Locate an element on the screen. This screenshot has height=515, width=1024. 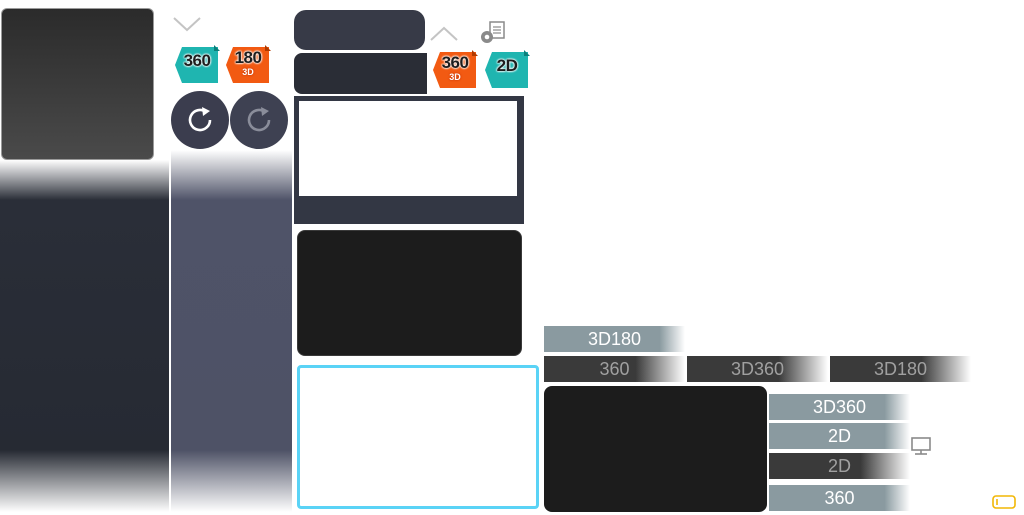
badge-2d-label: 2D is located at coordinates (507, 65).